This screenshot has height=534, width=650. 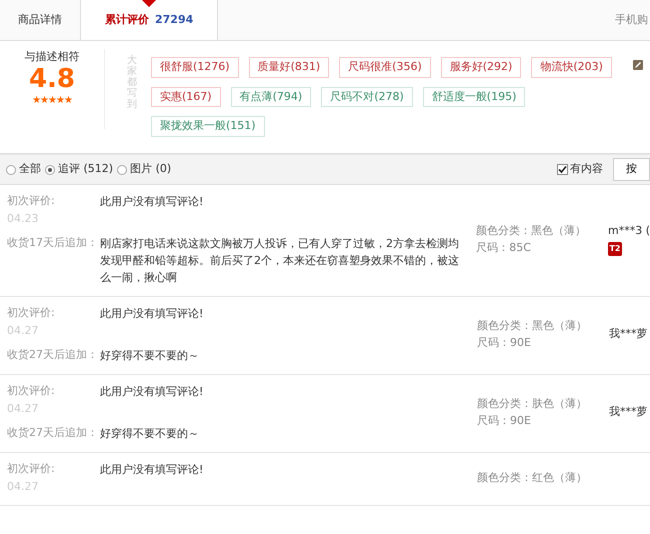 What do you see at coordinates (474, 96) in the screenshot?
I see `review-tag: 舒适度一般(195)` at bounding box center [474, 96].